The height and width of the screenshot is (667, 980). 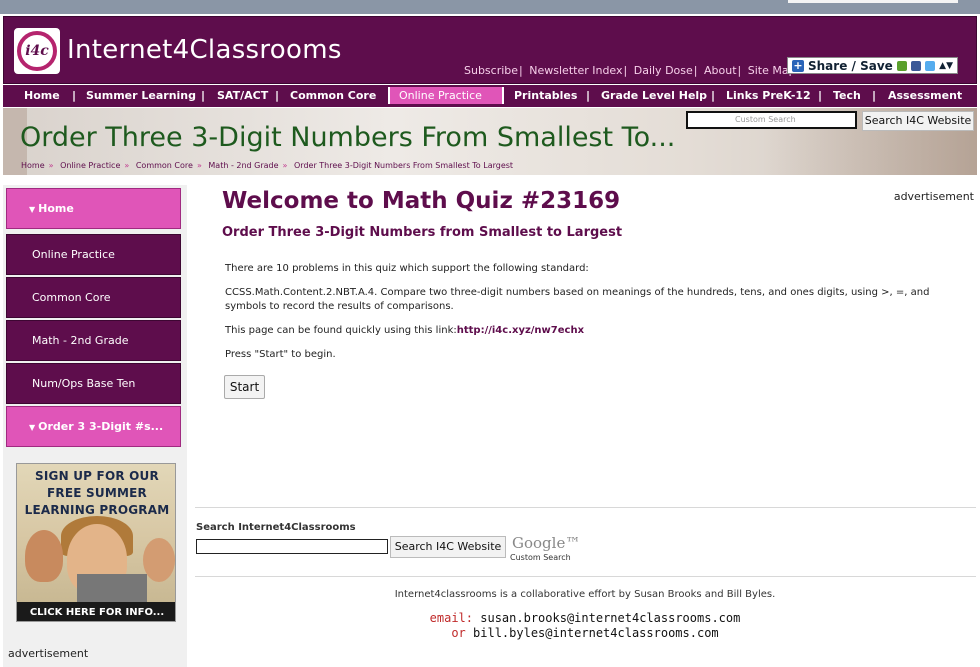 I want to click on site-search-heading: Search Internet4Classrooms, so click(x=276, y=527).